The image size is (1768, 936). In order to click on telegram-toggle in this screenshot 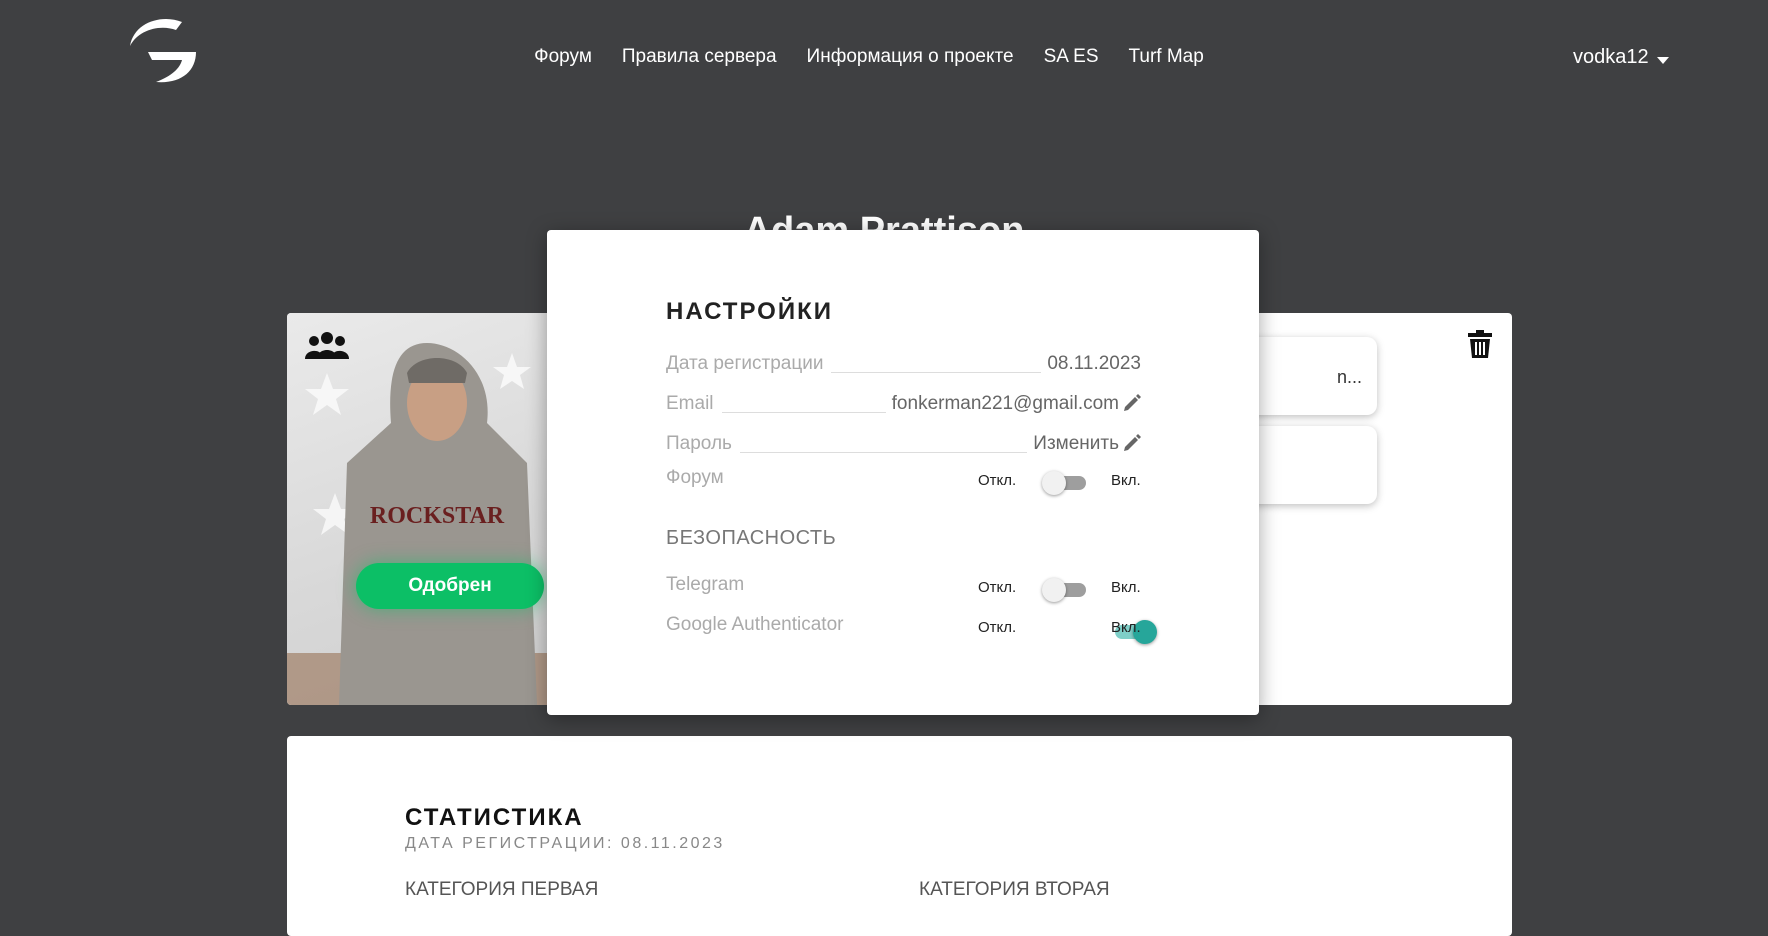, I will do `click(1065, 589)`.